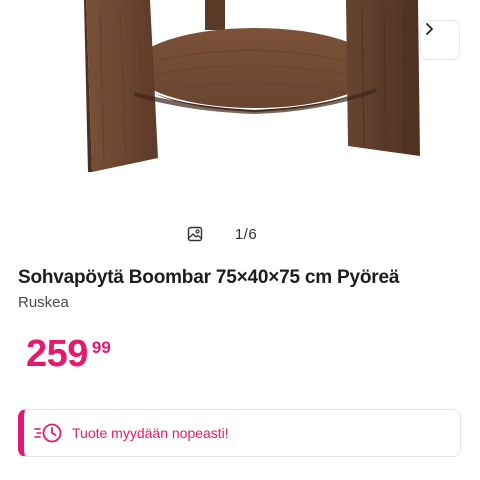 The height and width of the screenshot is (480, 480). Describe the element at coordinates (209, 277) in the screenshot. I see `product-title: Sohvapöytä Boombar 75×40×75 cm Pyöreä` at that location.